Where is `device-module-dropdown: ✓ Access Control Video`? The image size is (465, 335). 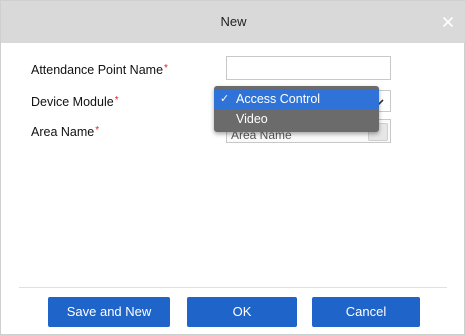
device-module-dropdown: ✓ Access Control Video is located at coordinates (296, 109).